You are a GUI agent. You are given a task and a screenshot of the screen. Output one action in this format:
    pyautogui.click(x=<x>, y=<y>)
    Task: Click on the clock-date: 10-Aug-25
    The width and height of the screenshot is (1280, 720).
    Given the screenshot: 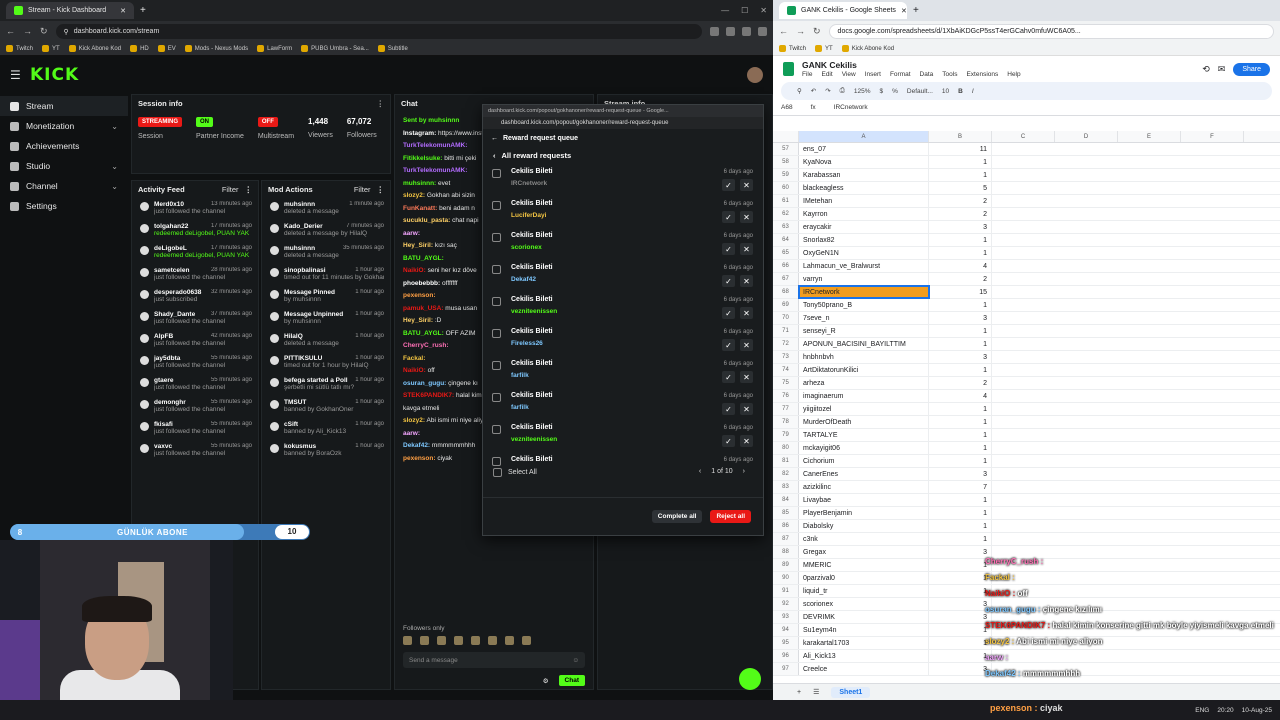 What is the action you would take?
    pyautogui.click(x=1257, y=710)
    